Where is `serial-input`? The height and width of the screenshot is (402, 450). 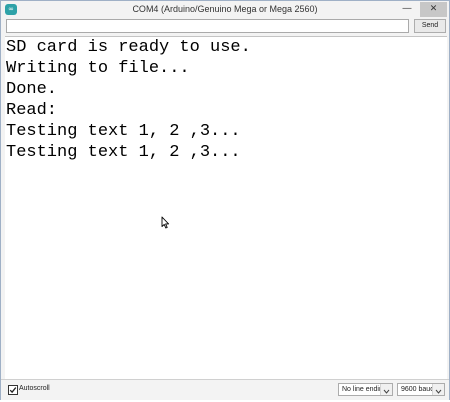 serial-input is located at coordinates (207, 26).